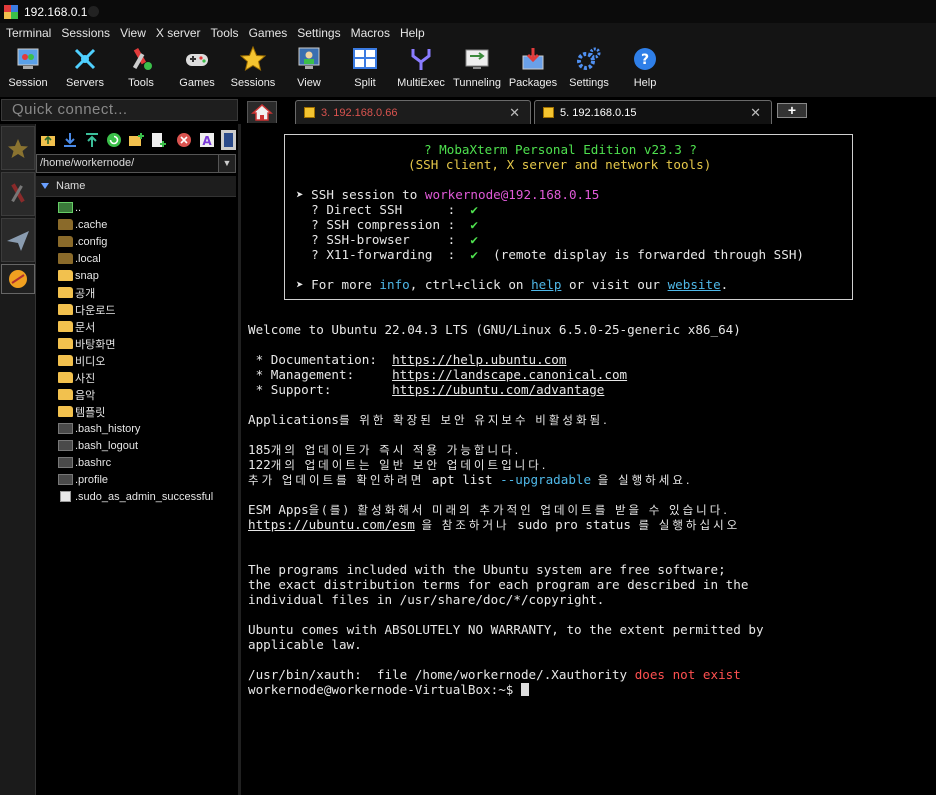 The height and width of the screenshot is (795, 936). I want to click on menu-help: Help, so click(412, 33).